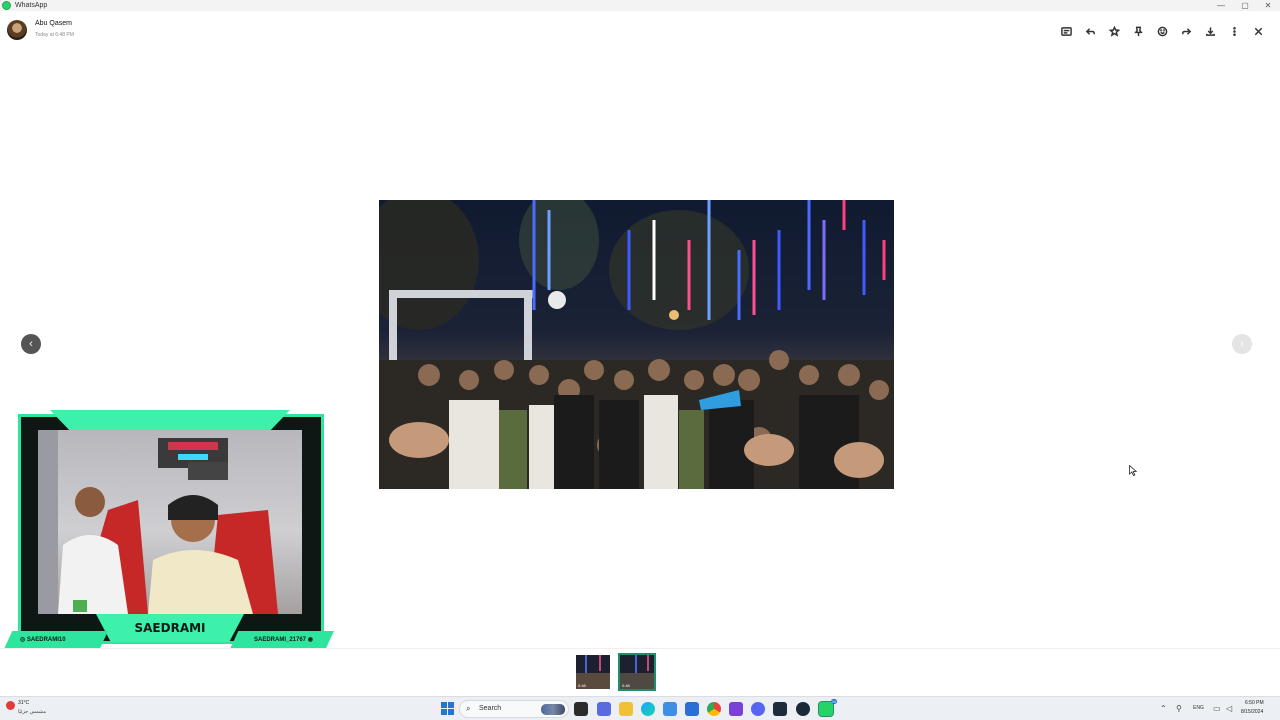 The image size is (1280, 720). Describe the element at coordinates (1179, 709) in the screenshot. I see `microphone-icon: ⚲` at that location.